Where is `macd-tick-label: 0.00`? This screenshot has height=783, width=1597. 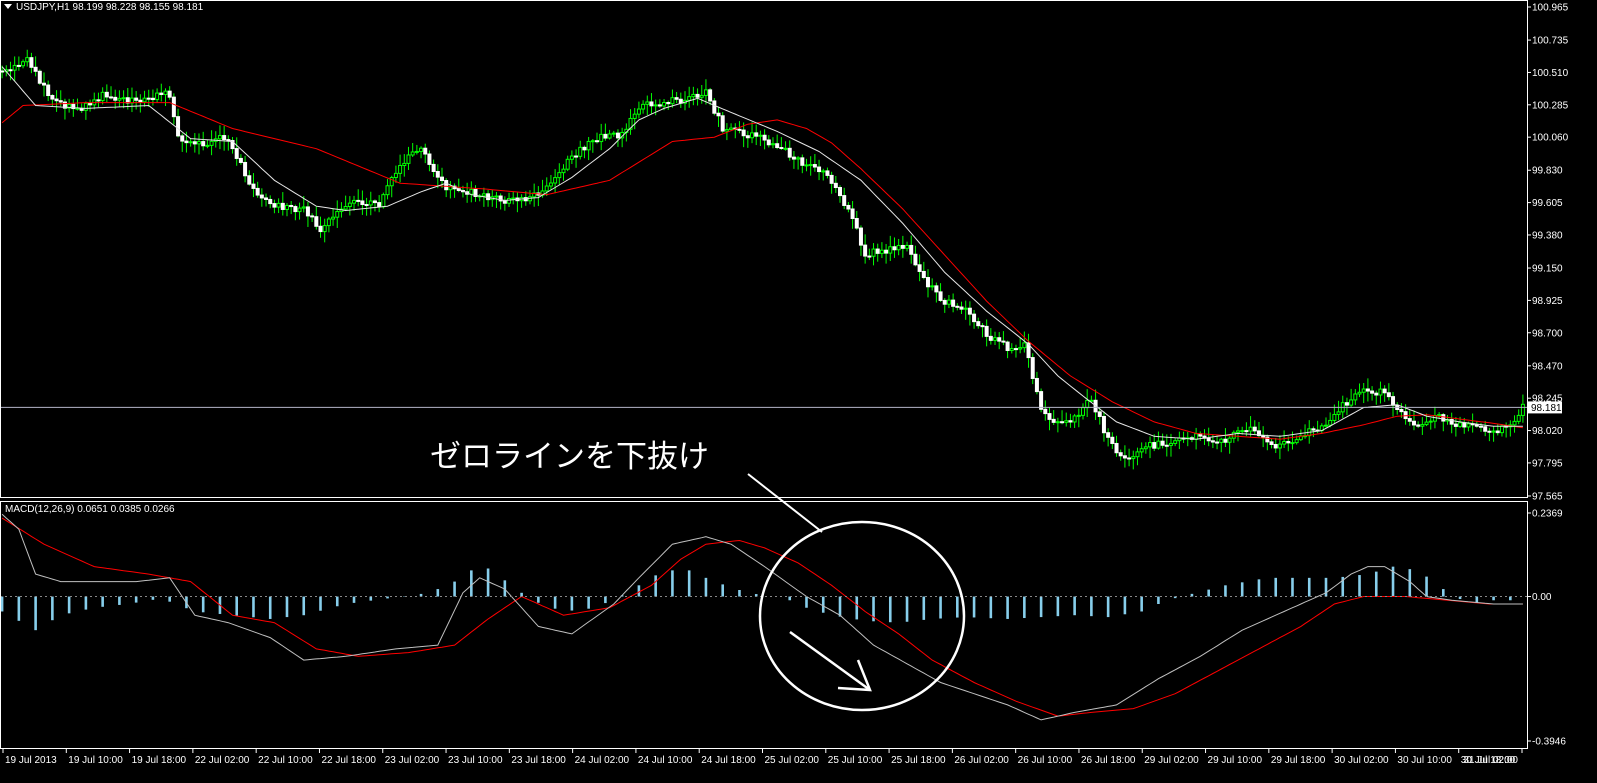 macd-tick-label: 0.00 is located at coordinates (1542, 597).